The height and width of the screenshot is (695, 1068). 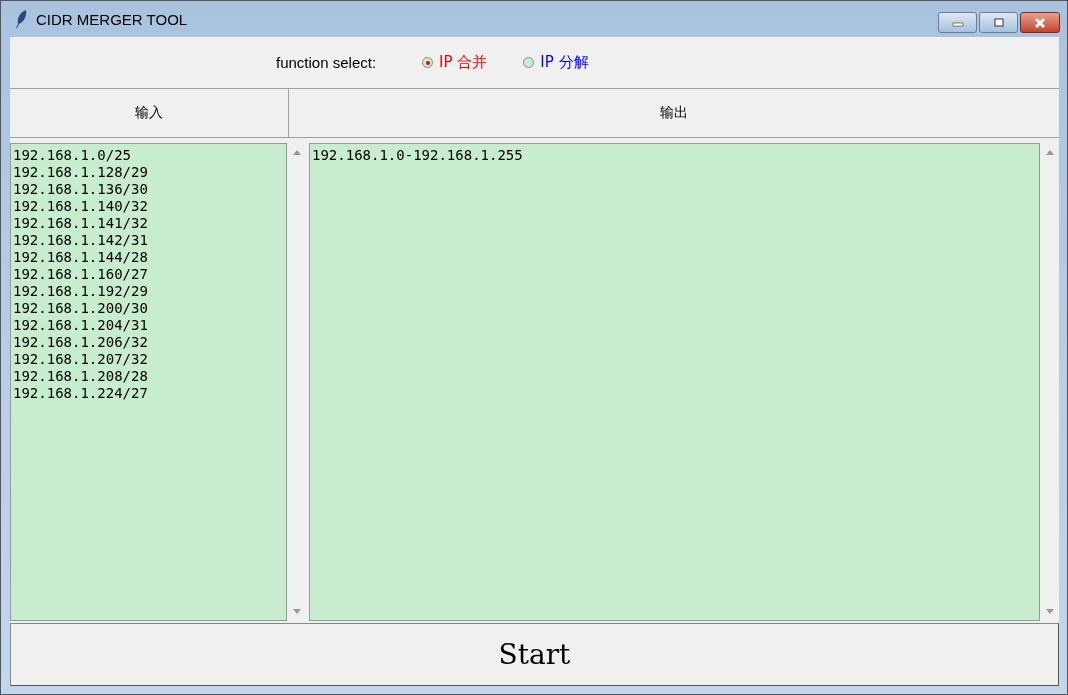 What do you see at coordinates (81, 393) in the screenshot?
I see `ip-line: 192.168.1.224/27` at bounding box center [81, 393].